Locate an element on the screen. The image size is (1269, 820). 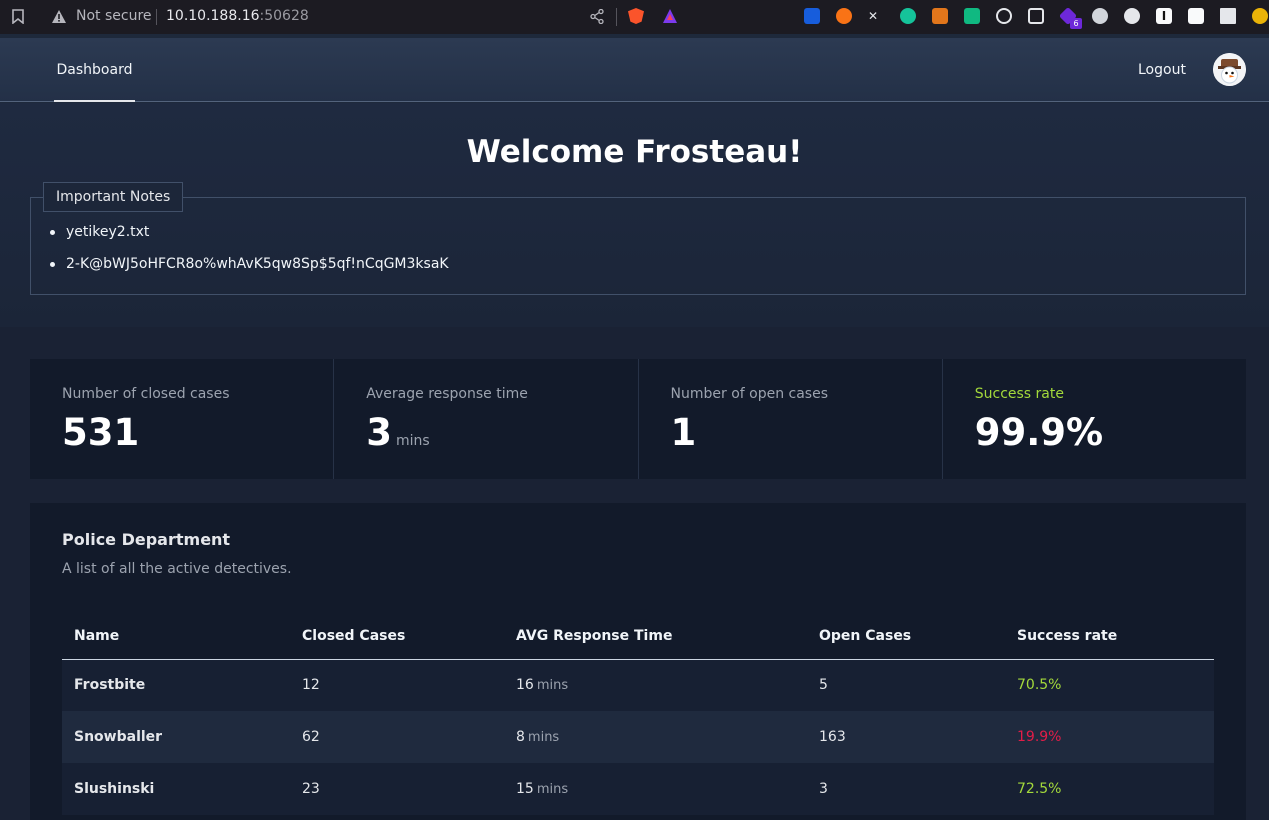
cell-closed: 12 is located at coordinates (397, 685).